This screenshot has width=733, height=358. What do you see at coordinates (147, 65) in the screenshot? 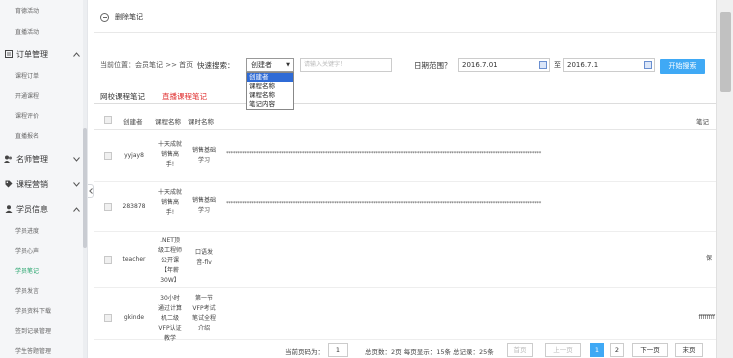
I see `breadcrumb: 当前位置：会员笔记 >> 首页` at bounding box center [147, 65].